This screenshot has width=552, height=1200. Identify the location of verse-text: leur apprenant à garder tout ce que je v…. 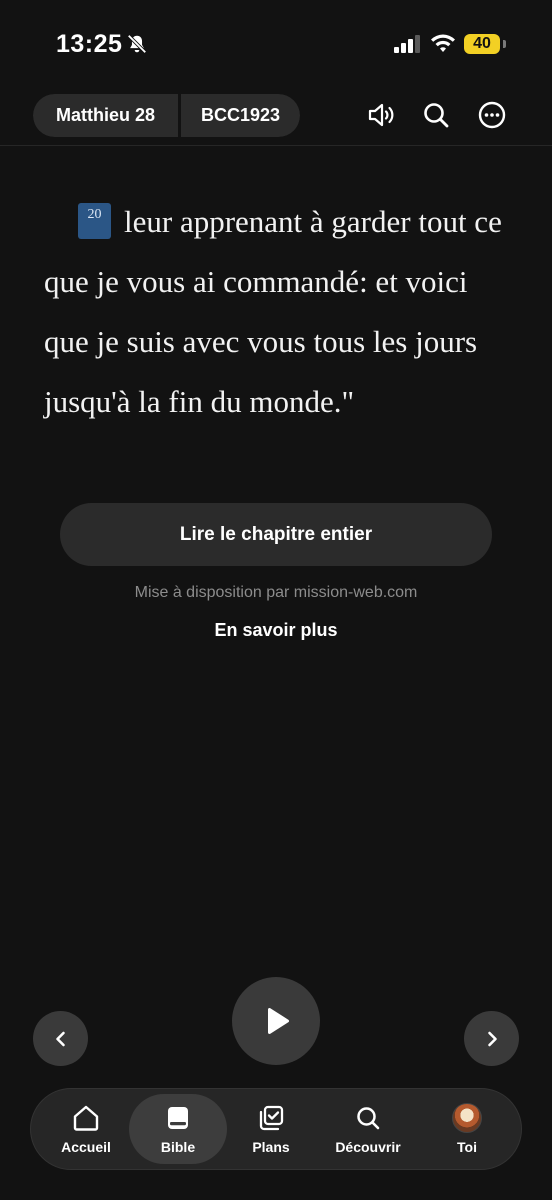
(273, 311).